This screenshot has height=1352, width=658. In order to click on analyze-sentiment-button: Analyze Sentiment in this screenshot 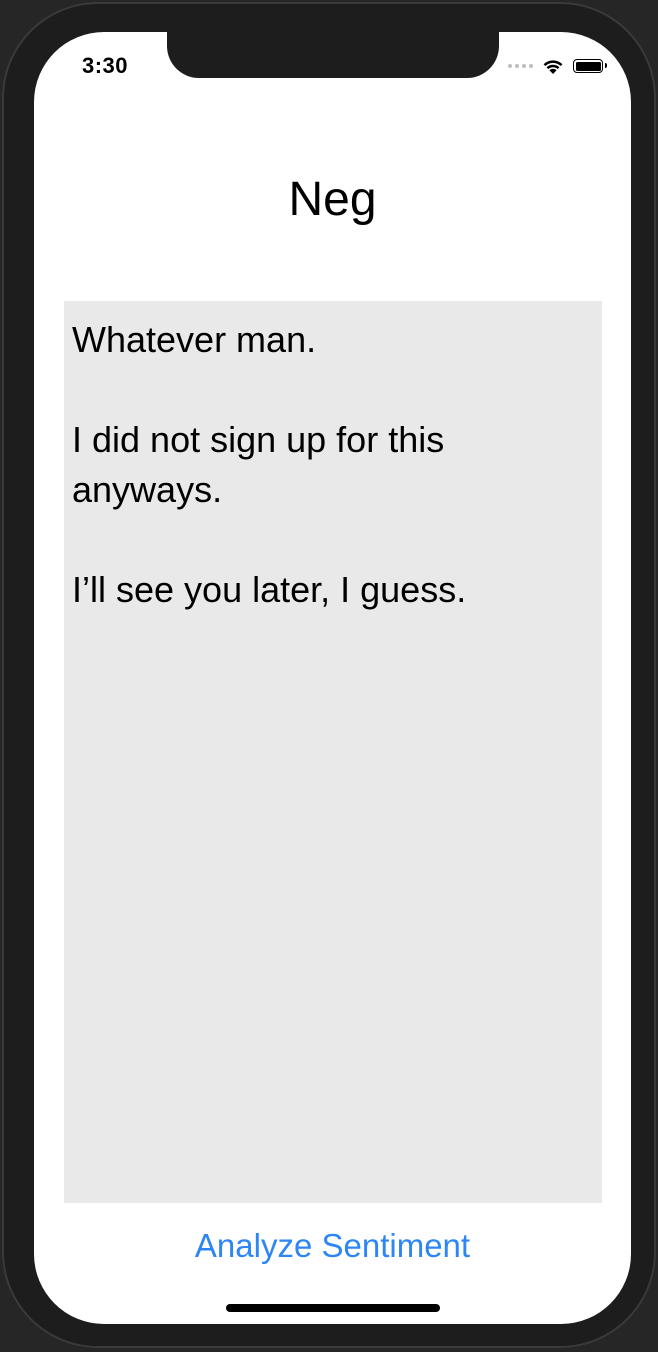, I will do `click(332, 1246)`.